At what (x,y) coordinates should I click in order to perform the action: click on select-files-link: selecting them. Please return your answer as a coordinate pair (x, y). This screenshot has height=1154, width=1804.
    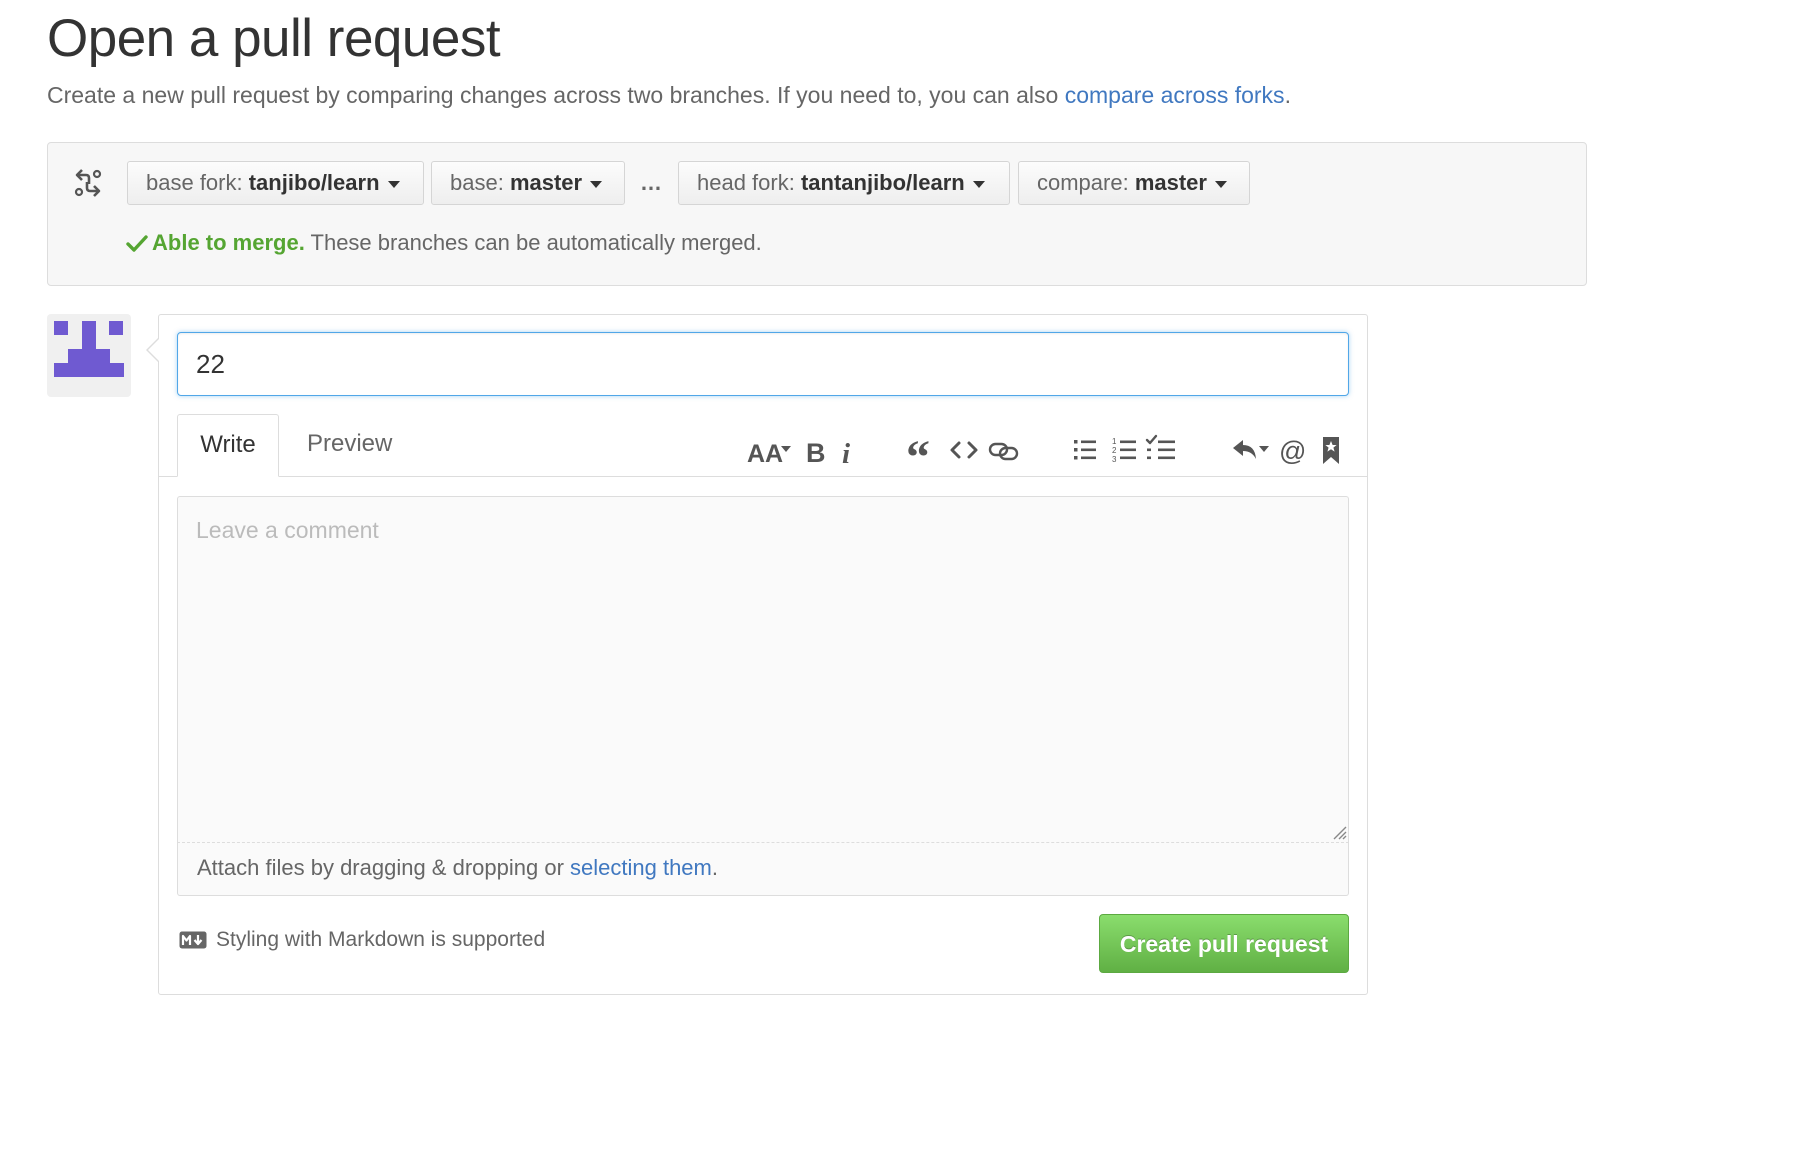
    Looking at the image, I should click on (641, 867).